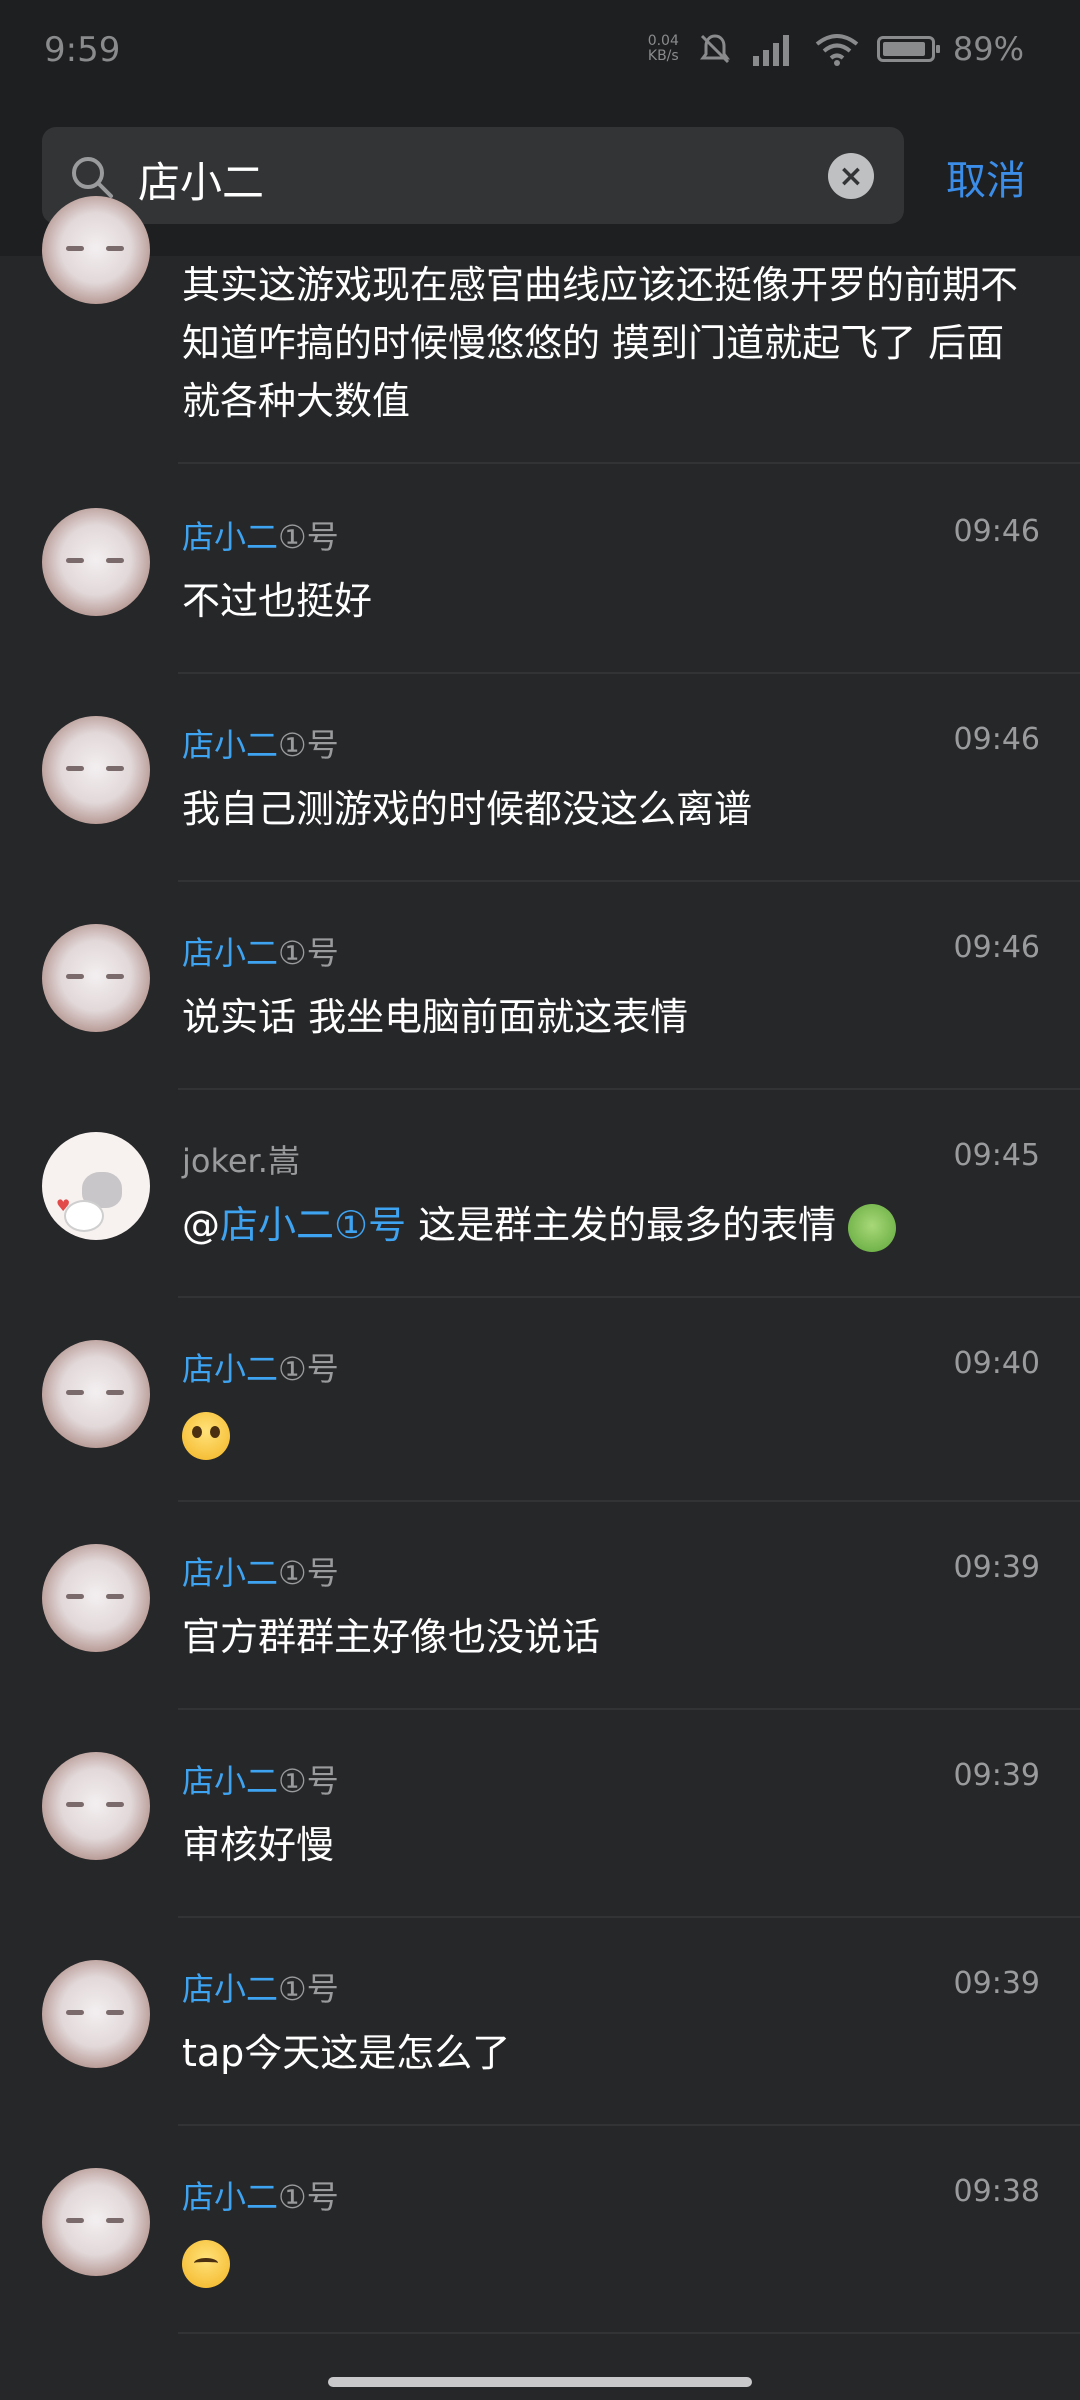  Describe the element at coordinates (996, 1363) in the screenshot. I see `message-time: 09:40` at that location.